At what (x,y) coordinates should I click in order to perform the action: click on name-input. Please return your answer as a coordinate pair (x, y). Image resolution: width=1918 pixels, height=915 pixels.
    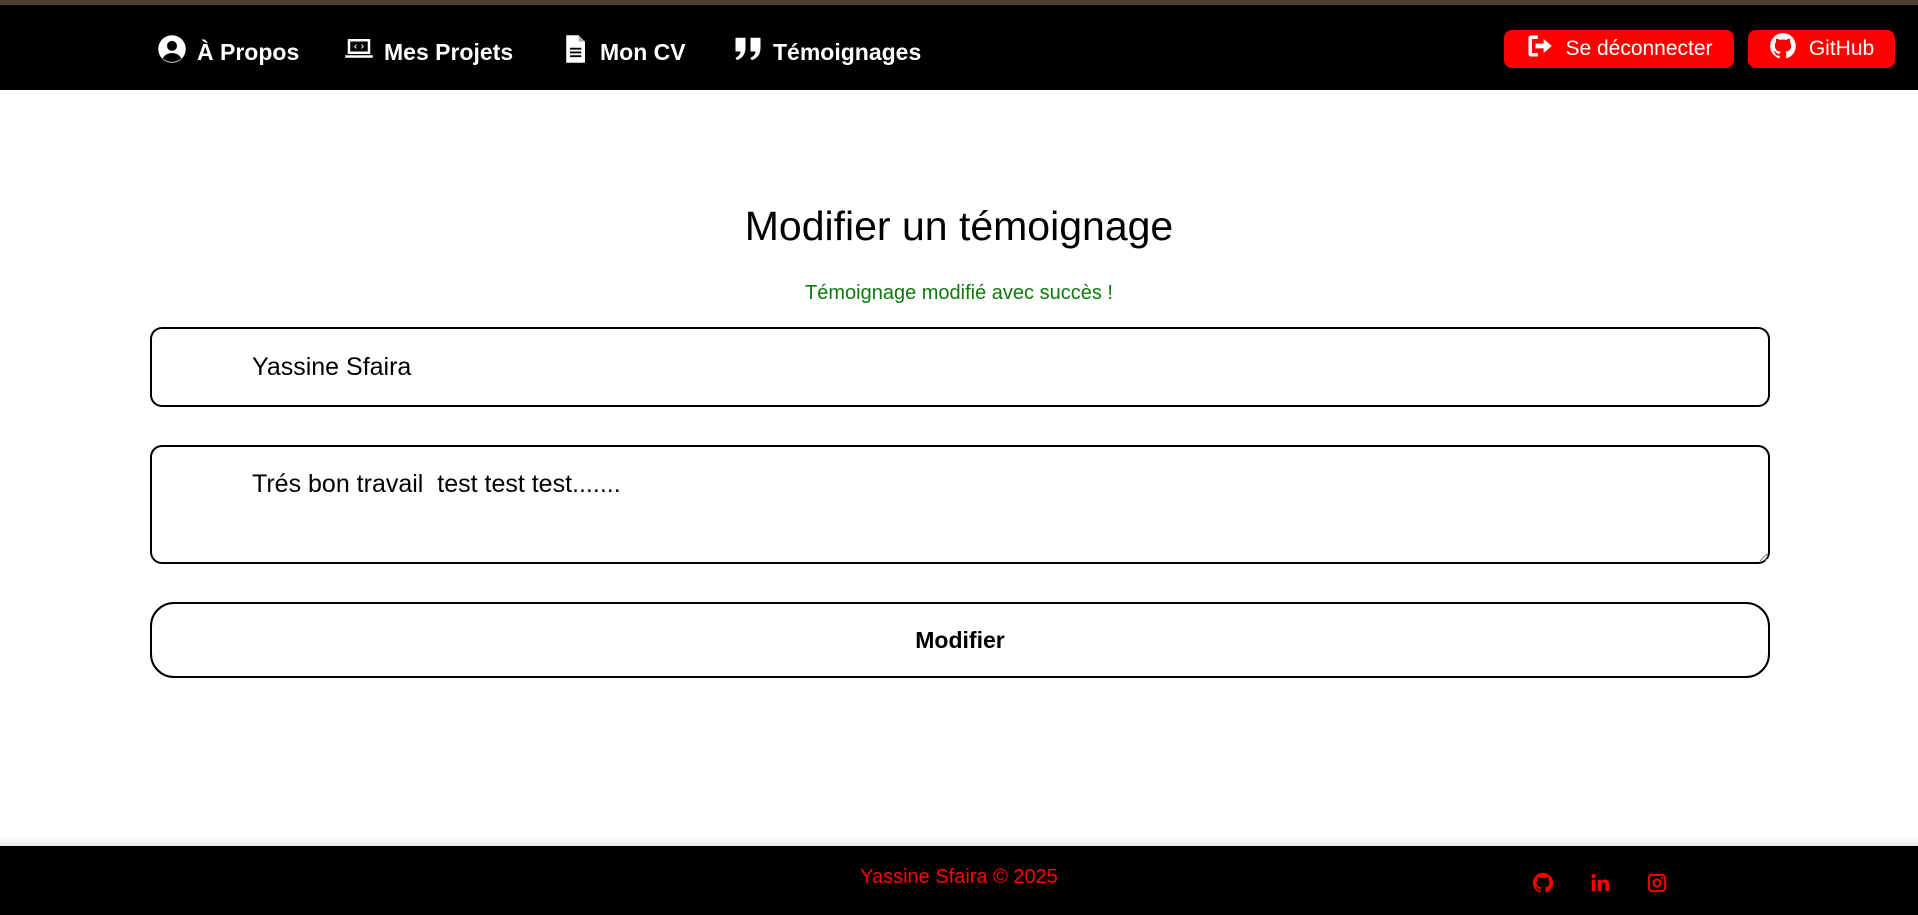
    Looking at the image, I should click on (960, 367).